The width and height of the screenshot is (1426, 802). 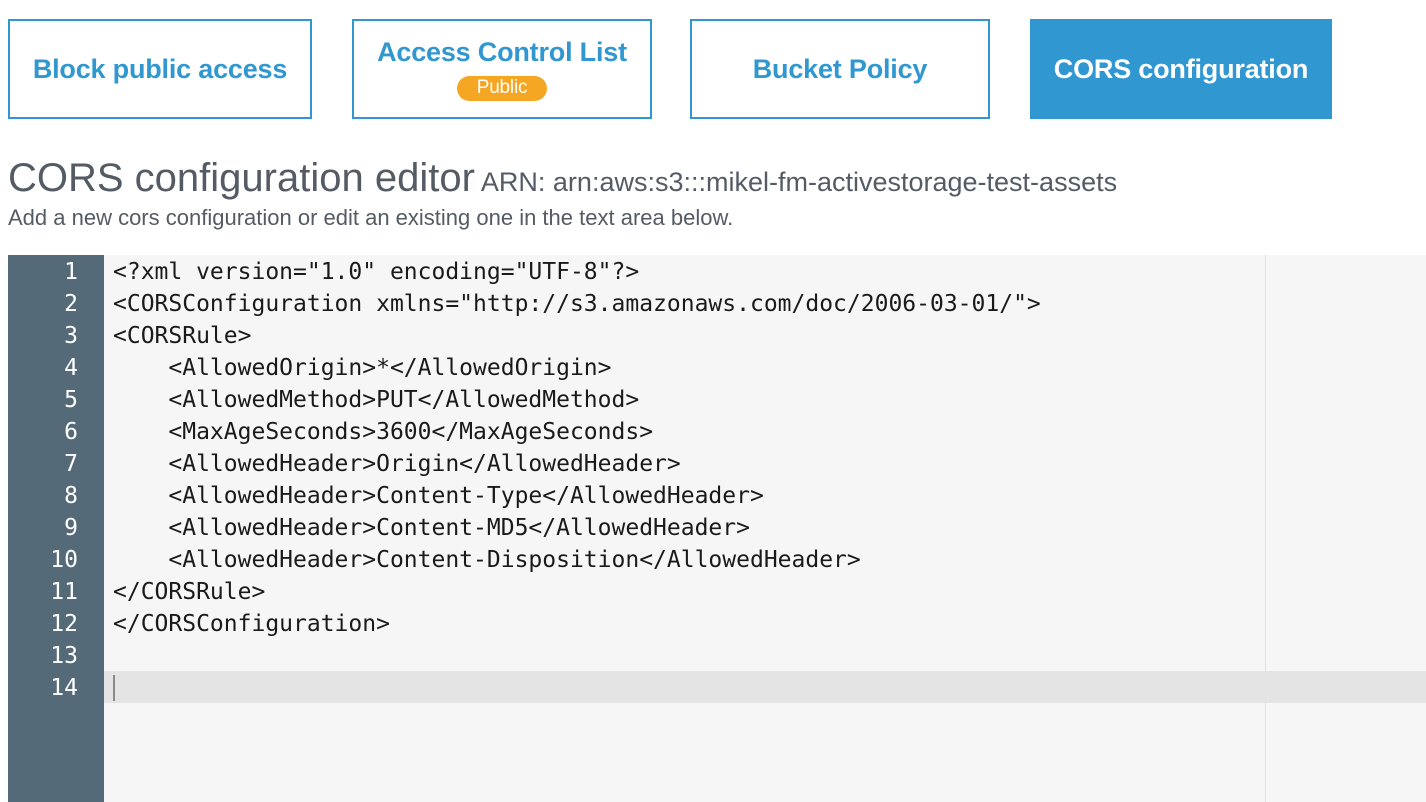 What do you see at coordinates (502, 52) in the screenshot?
I see `tab-label: Access Control List` at bounding box center [502, 52].